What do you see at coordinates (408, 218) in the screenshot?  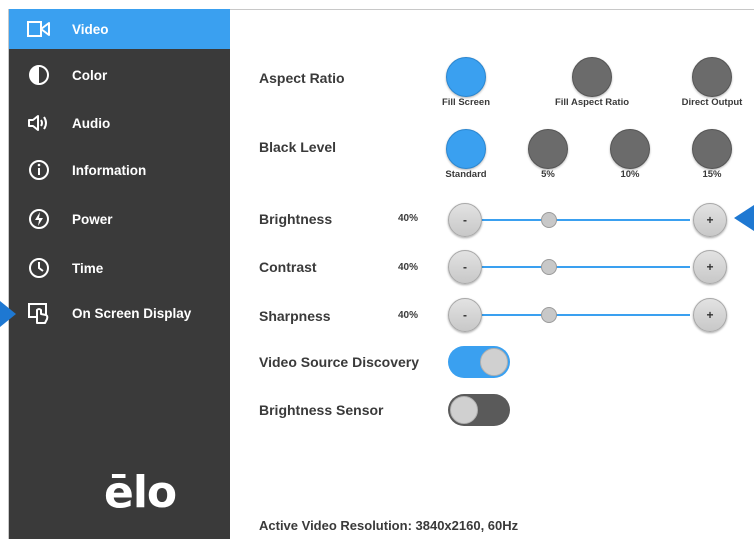 I see `brightness-value: 40%` at bounding box center [408, 218].